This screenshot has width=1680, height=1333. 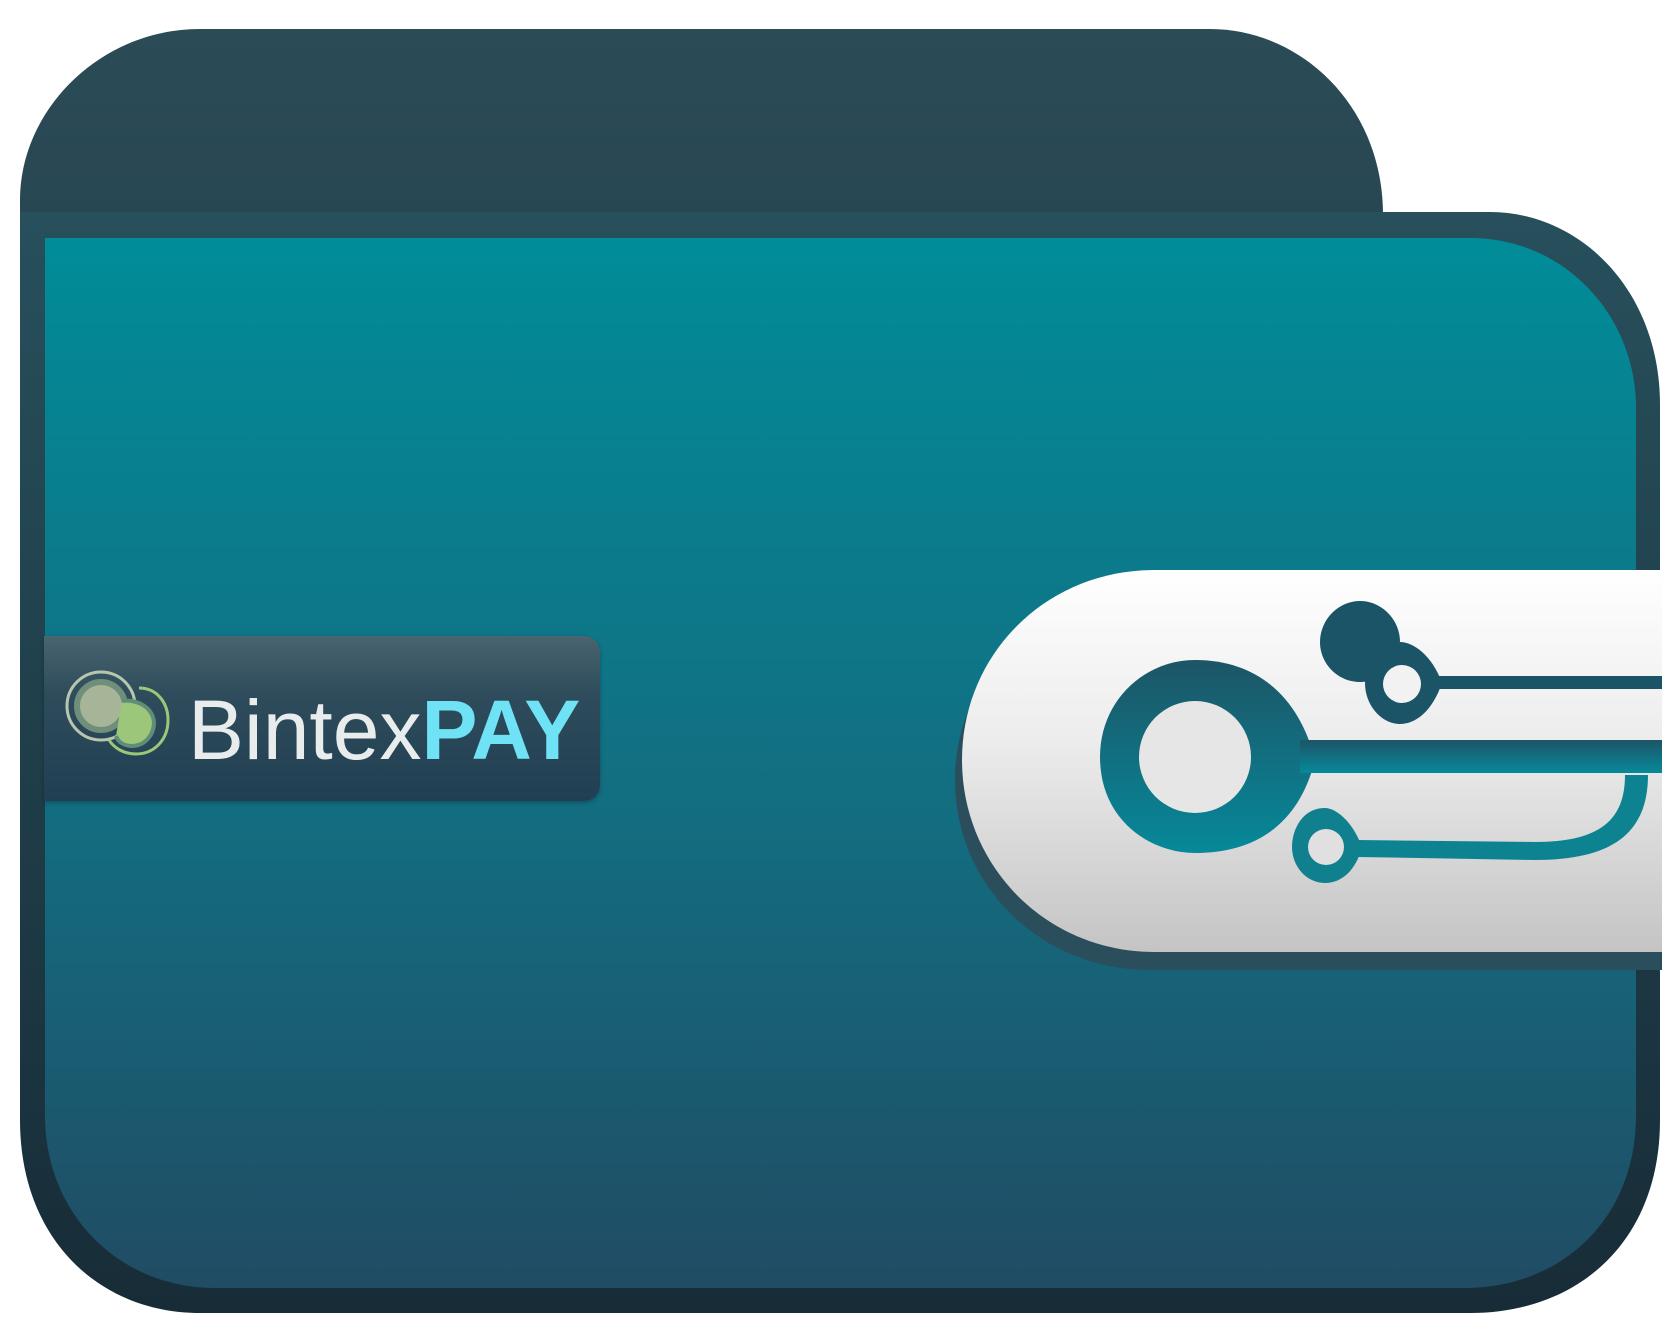 I want to click on brand-name: BintexPAY, so click(x=384, y=730).